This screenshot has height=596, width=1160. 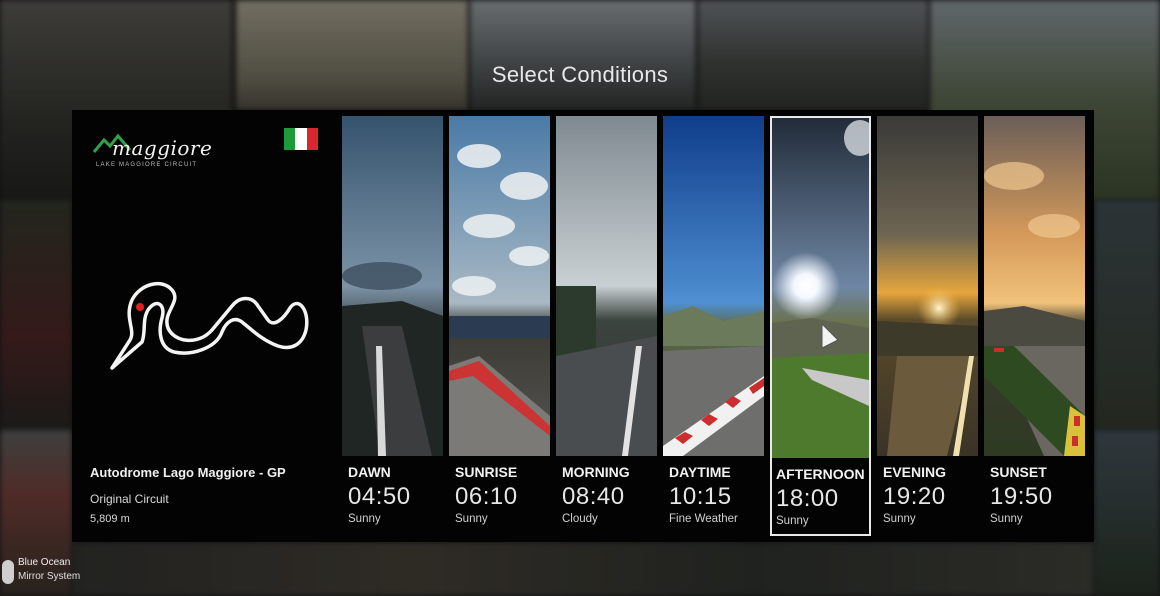 I want to click on condition-name: MORNING, so click(x=596, y=472).